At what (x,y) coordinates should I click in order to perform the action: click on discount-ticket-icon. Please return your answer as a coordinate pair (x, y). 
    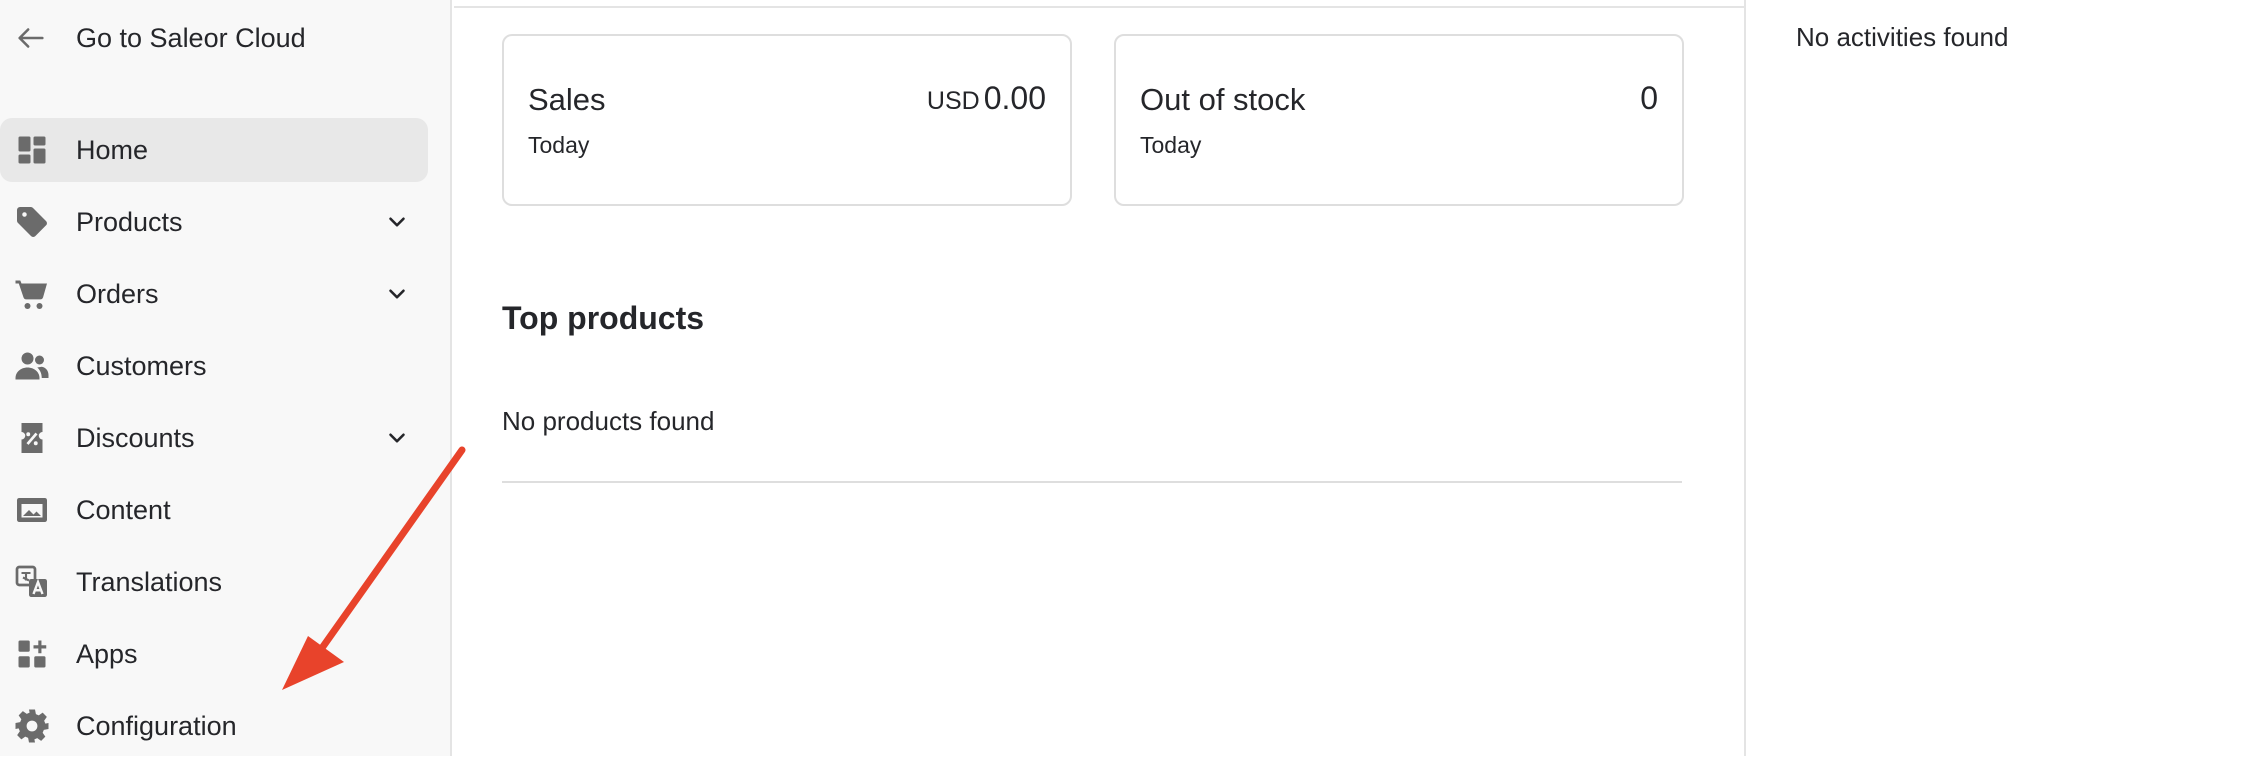
    Looking at the image, I should click on (32, 438).